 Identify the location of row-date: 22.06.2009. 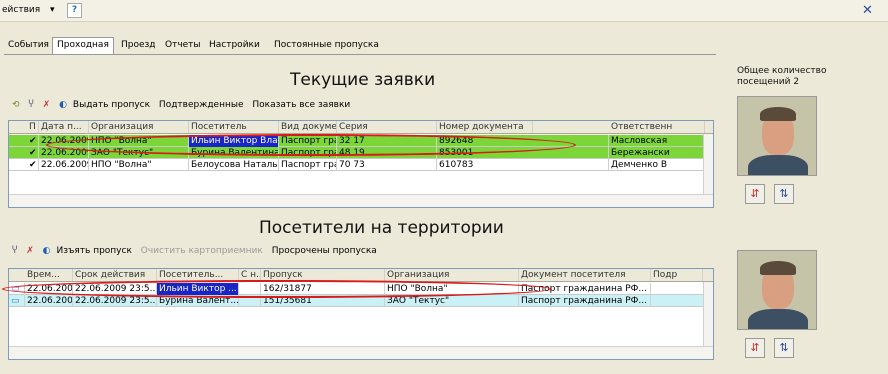
(65, 165).